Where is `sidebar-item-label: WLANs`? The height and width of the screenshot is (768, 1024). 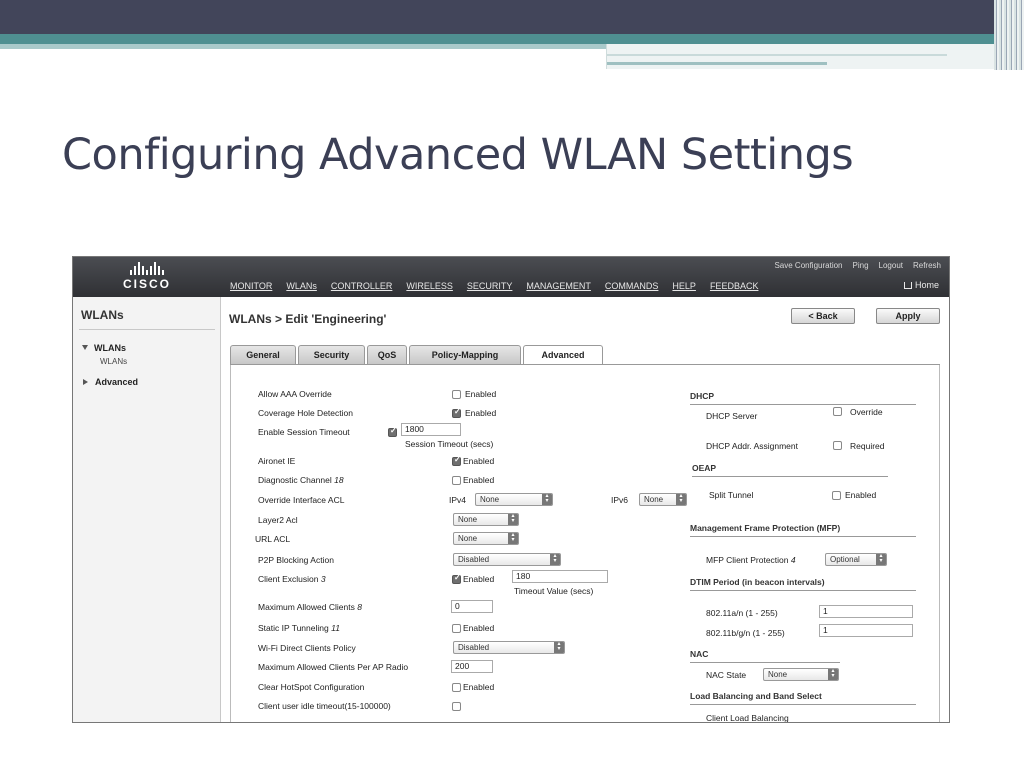
sidebar-item-label: WLANs is located at coordinates (110, 348).